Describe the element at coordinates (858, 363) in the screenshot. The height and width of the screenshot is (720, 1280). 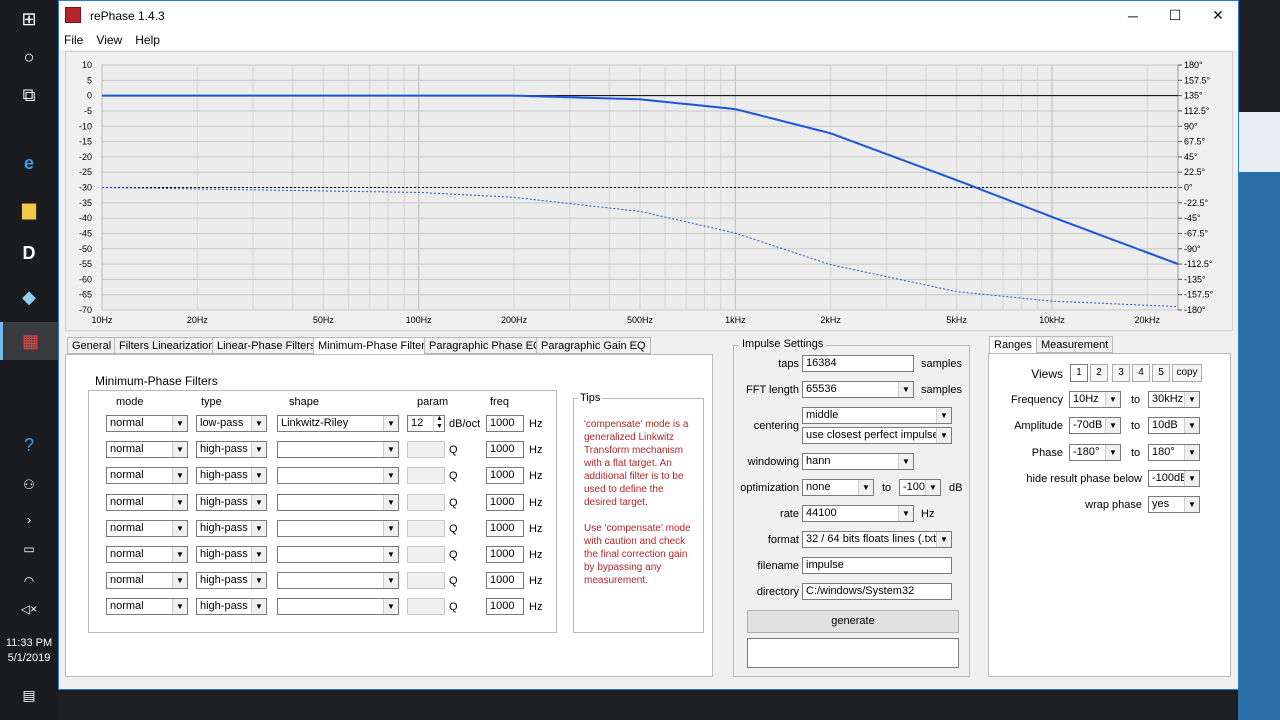
I see `taps-field: 16384` at that location.